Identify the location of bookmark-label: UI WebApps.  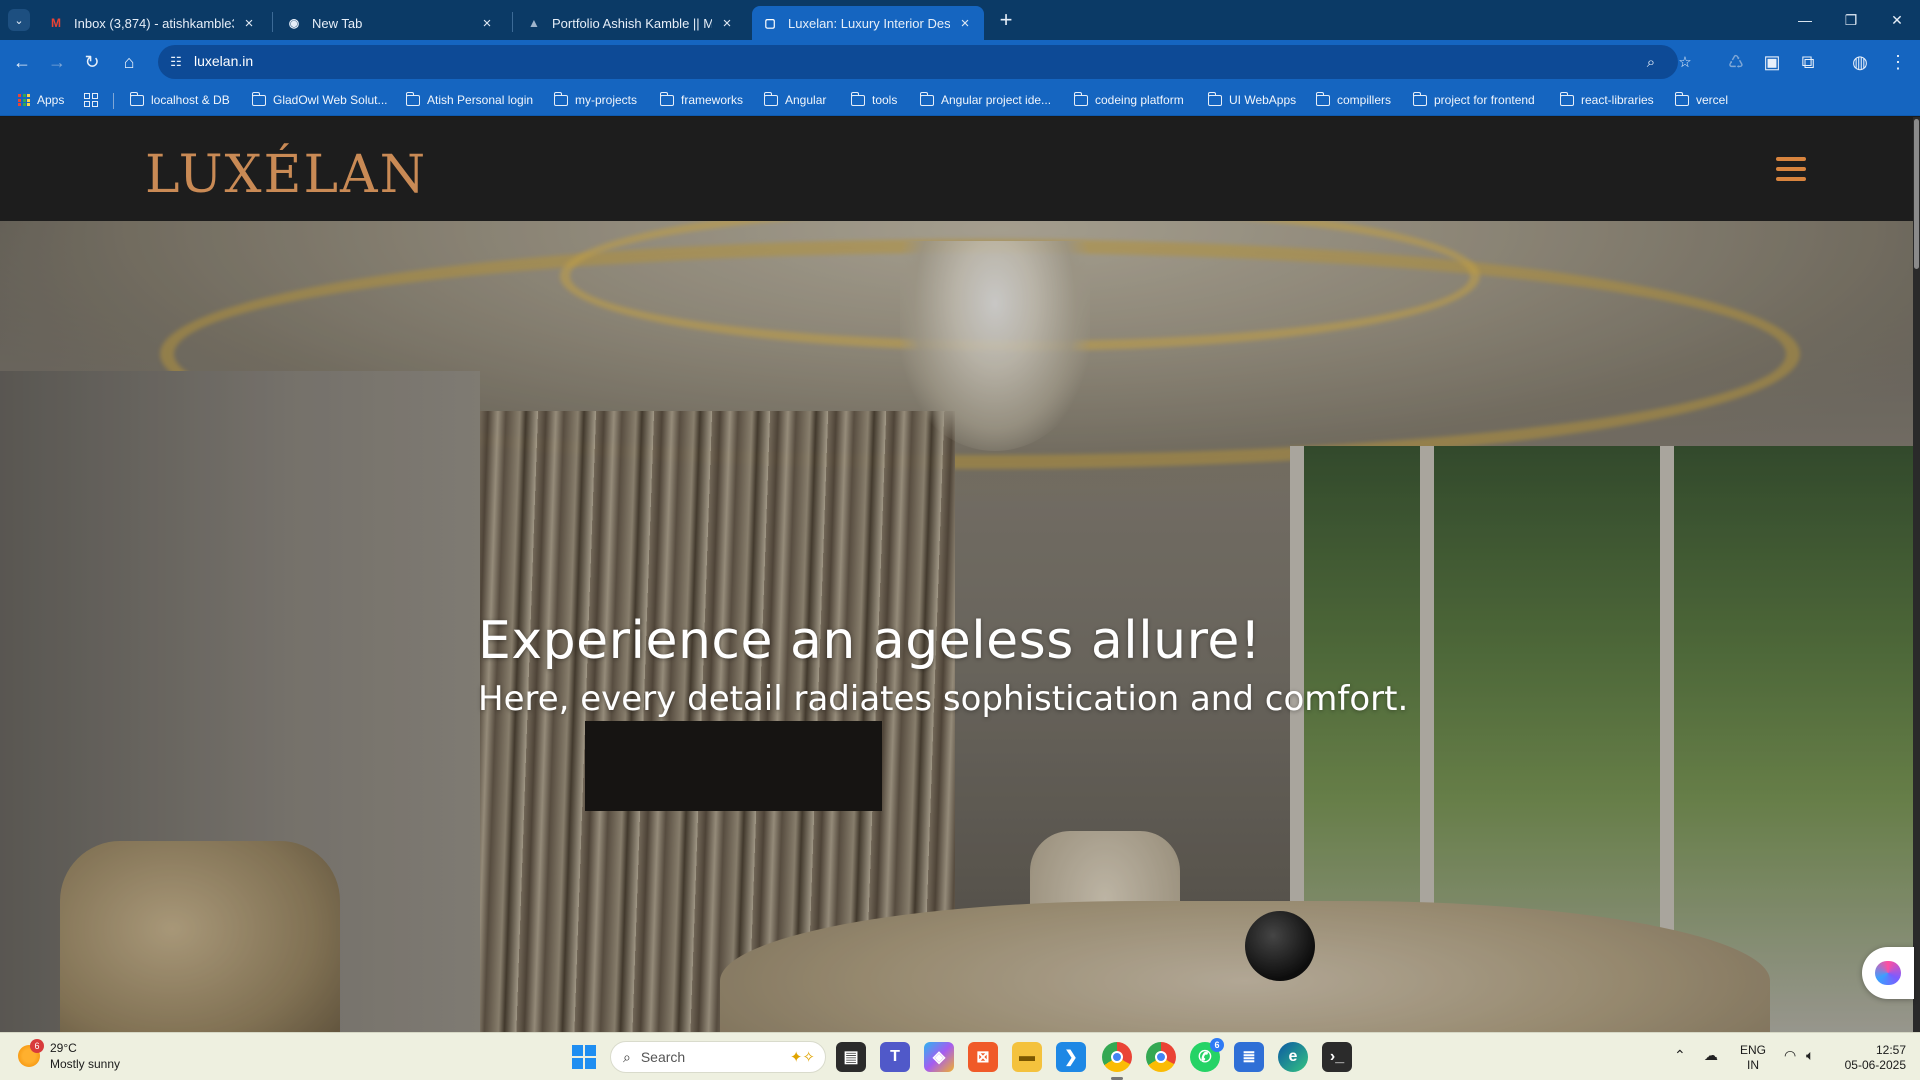
(1263, 100).